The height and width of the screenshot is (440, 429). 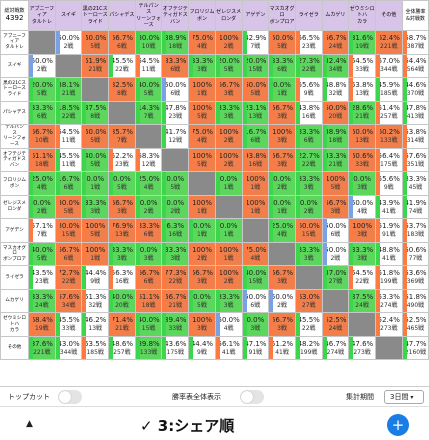 I want to click on matchup-cell: 33.3% 21戦, so click(x=335, y=160).